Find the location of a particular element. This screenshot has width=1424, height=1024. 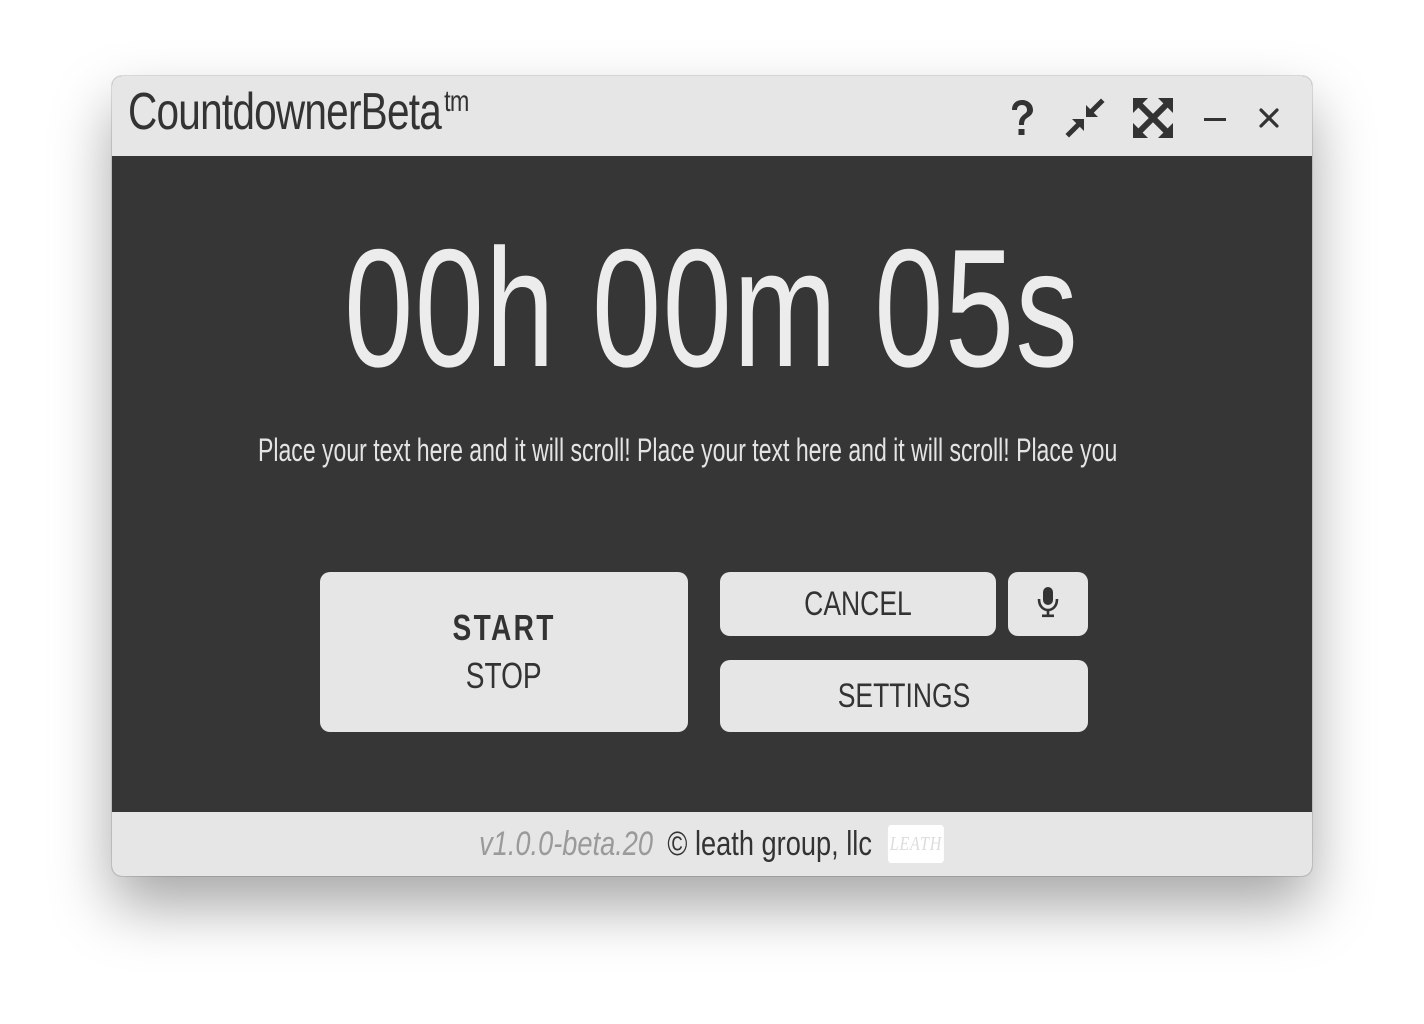

countdown-display: 00h 00m 05s is located at coordinates (712, 308).